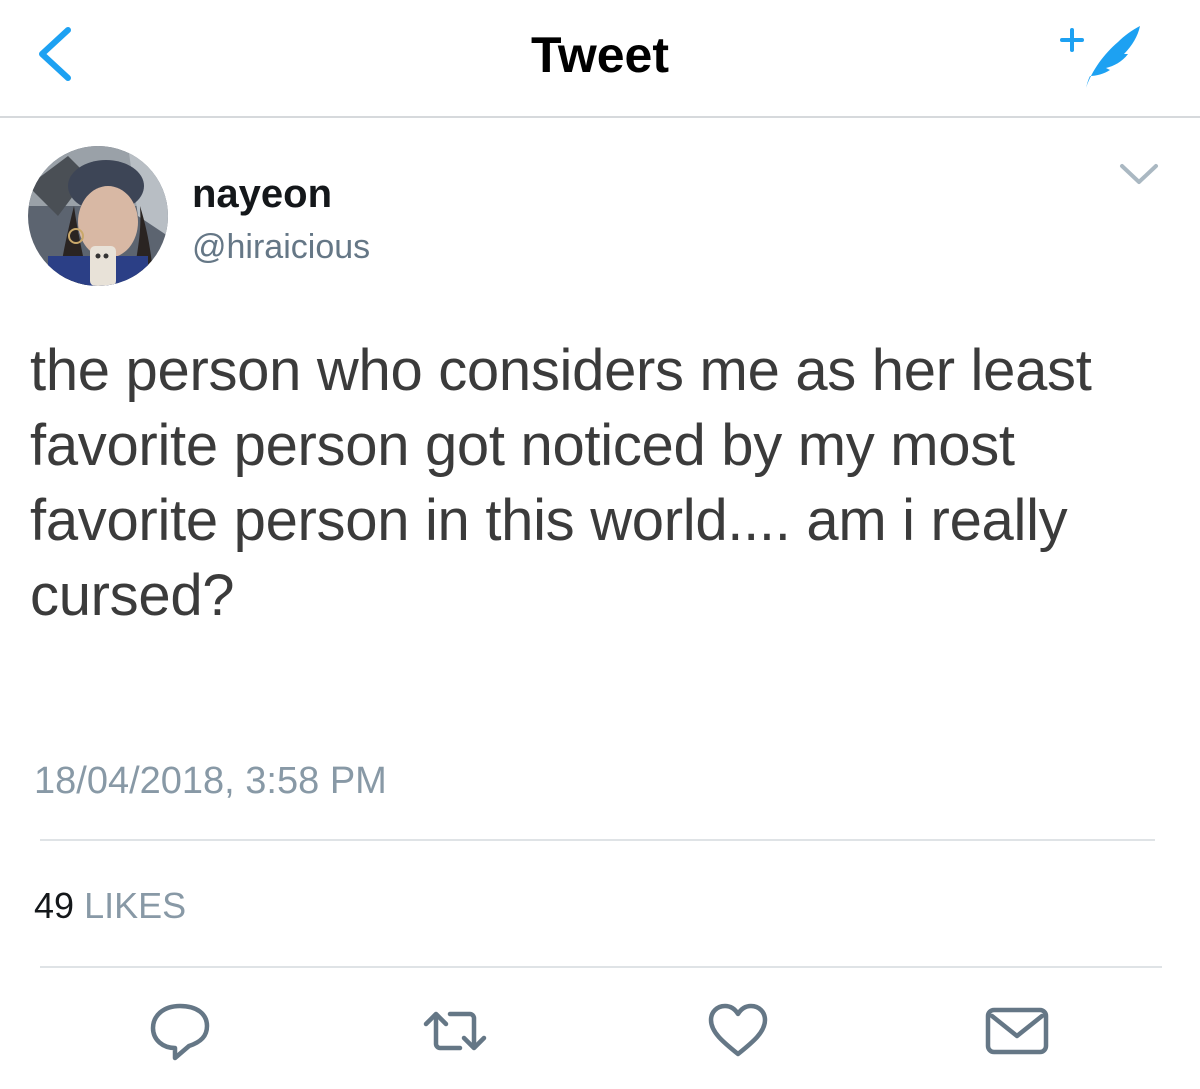 The height and width of the screenshot is (1089, 1200). I want to click on author-handle: @hiraicious, so click(281, 247).